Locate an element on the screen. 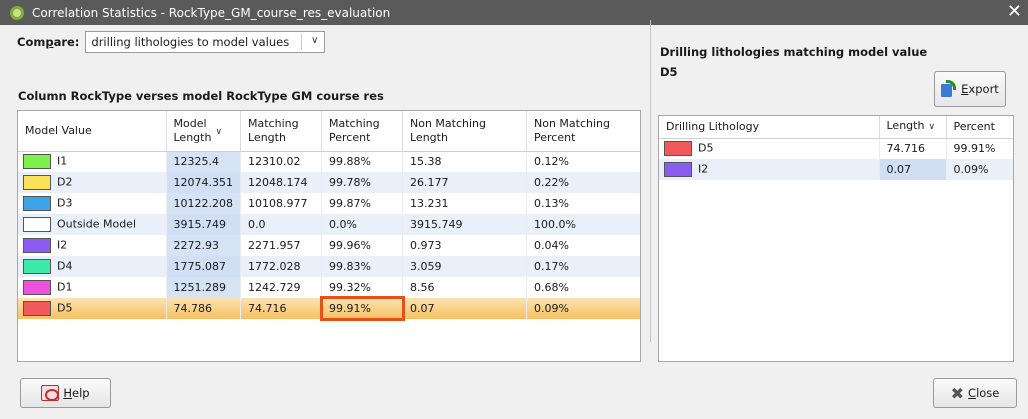 The image size is (1028, 419). header-model-value: Model Value is located at coordinates (92, 131).